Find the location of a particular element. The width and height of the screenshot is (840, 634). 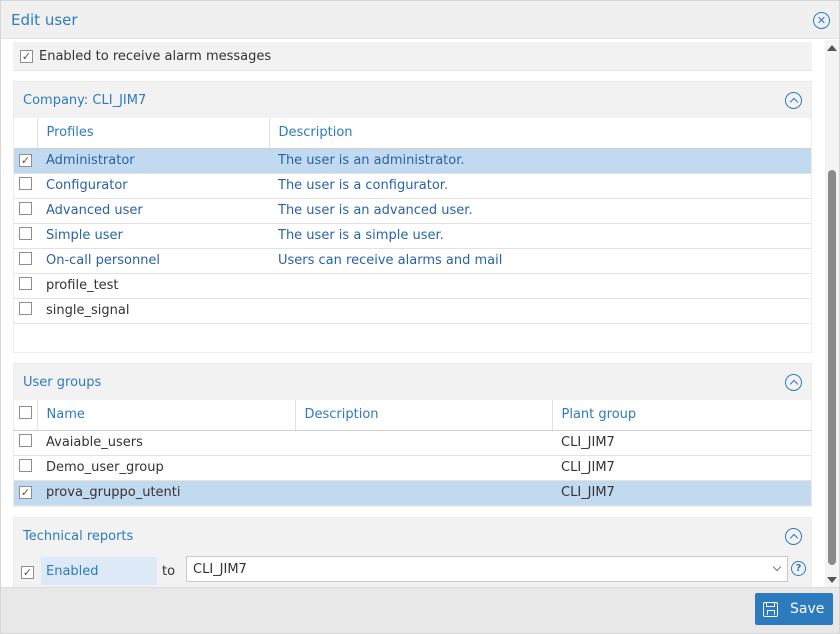

scroll-down-arrow-icon is located at coordinates (832, 580).